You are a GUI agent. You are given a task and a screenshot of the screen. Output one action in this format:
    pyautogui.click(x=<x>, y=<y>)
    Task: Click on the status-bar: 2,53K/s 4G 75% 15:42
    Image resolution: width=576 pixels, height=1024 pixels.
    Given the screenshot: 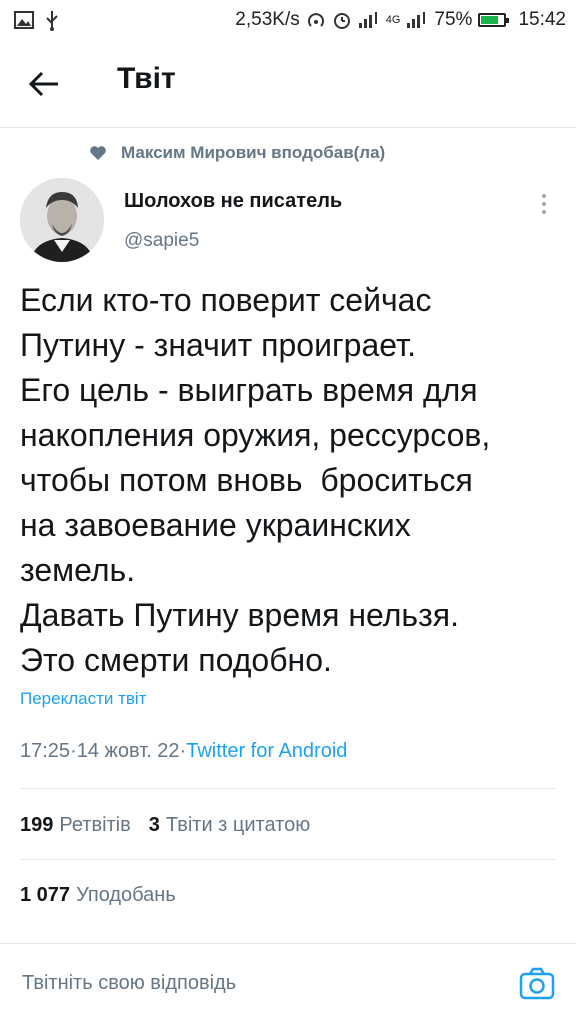 What is the action you would take?
    pyautogui.click(x=288, y=20)
    